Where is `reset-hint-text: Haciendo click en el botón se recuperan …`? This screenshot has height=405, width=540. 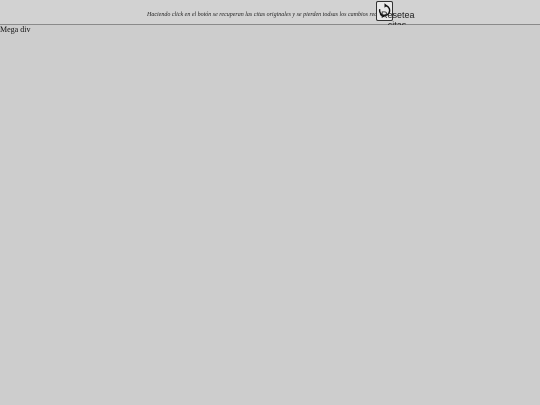
reset-hint-text: Haciendo click en el botón se recuperan … is located at coordinates (271, 15).